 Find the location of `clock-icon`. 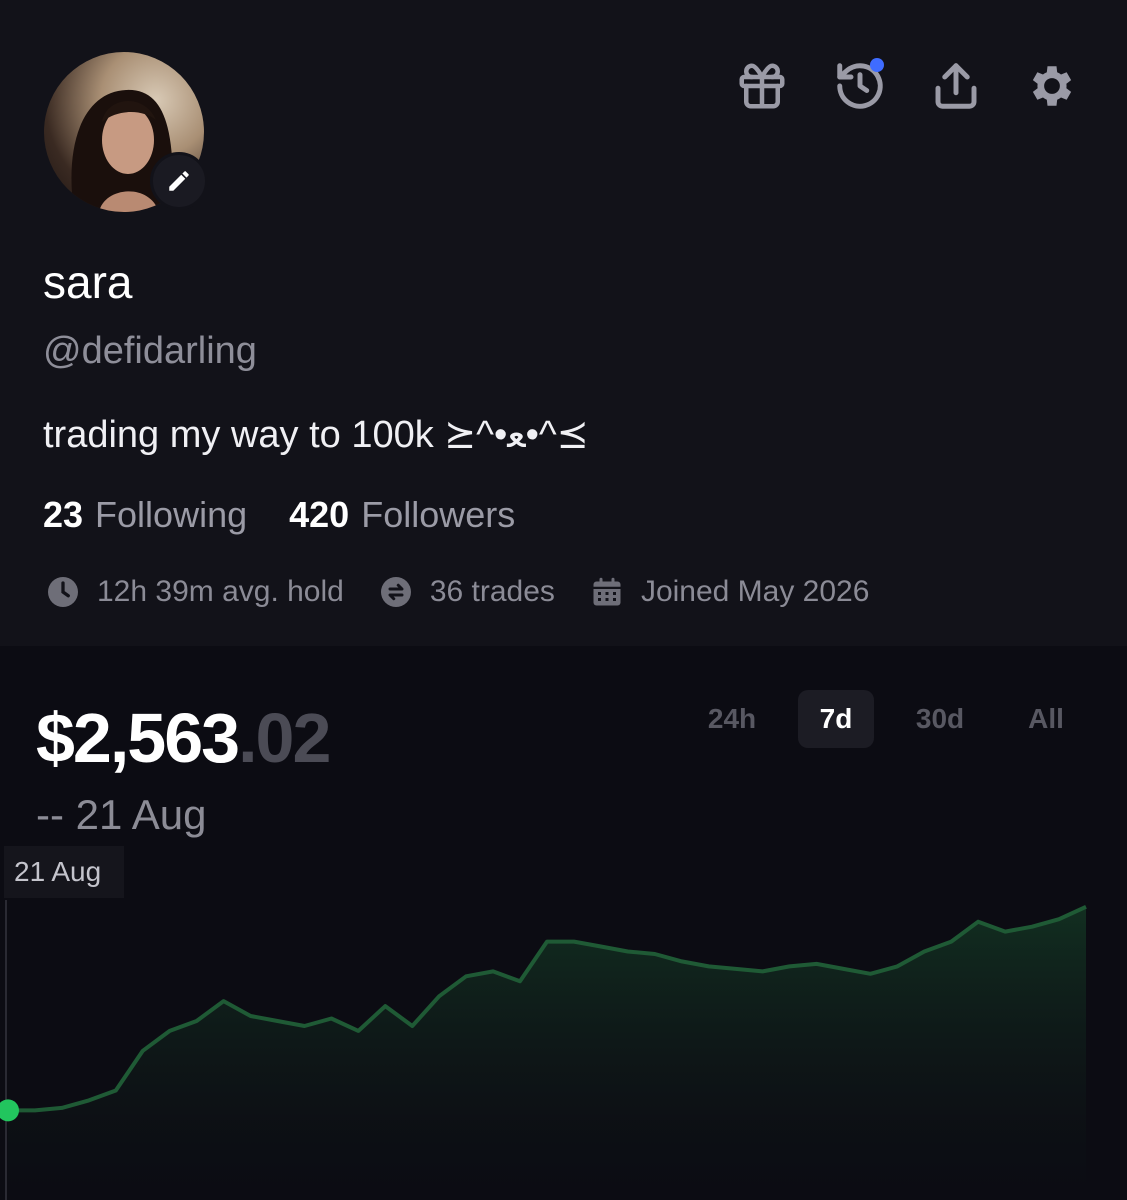

clock-icon is located at coordinates (63, 592).